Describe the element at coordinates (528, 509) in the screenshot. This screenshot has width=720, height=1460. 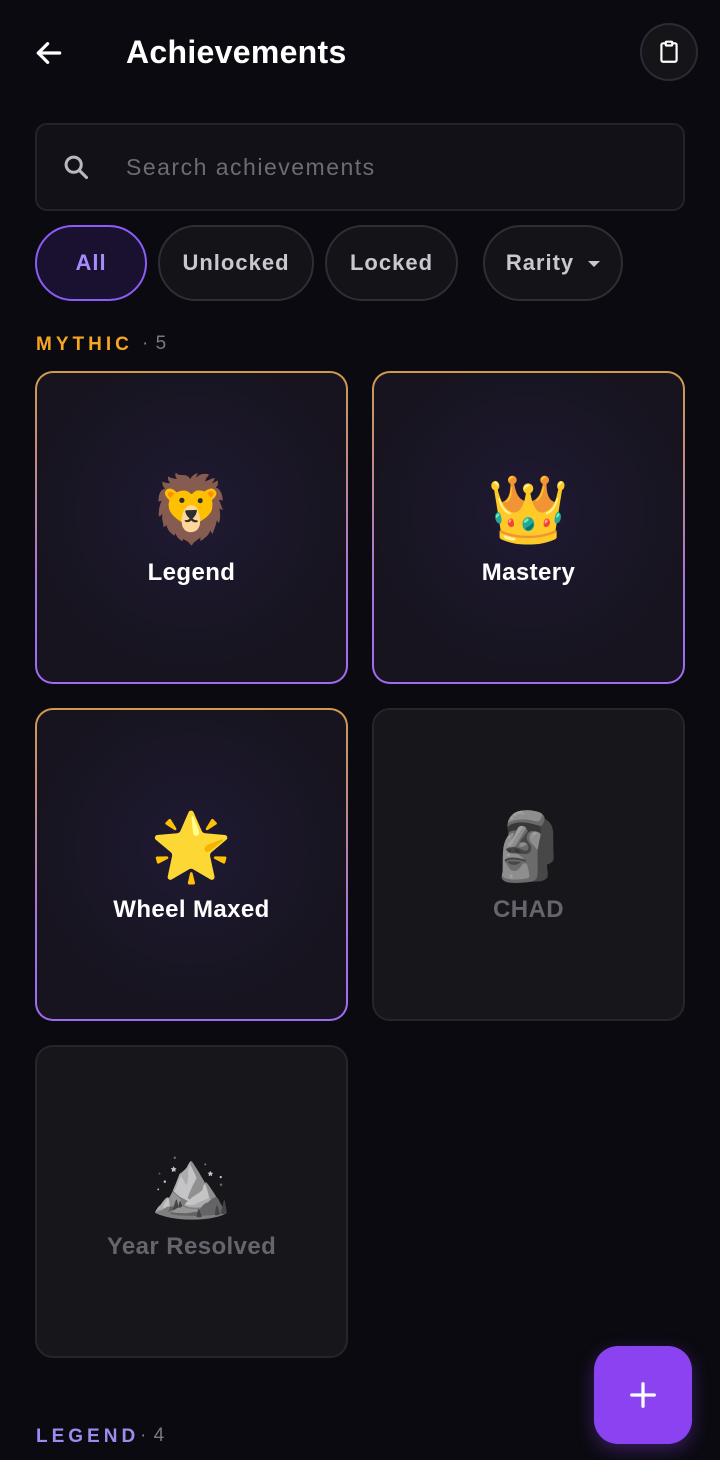
I see `crown-icon: 👑` at that location.